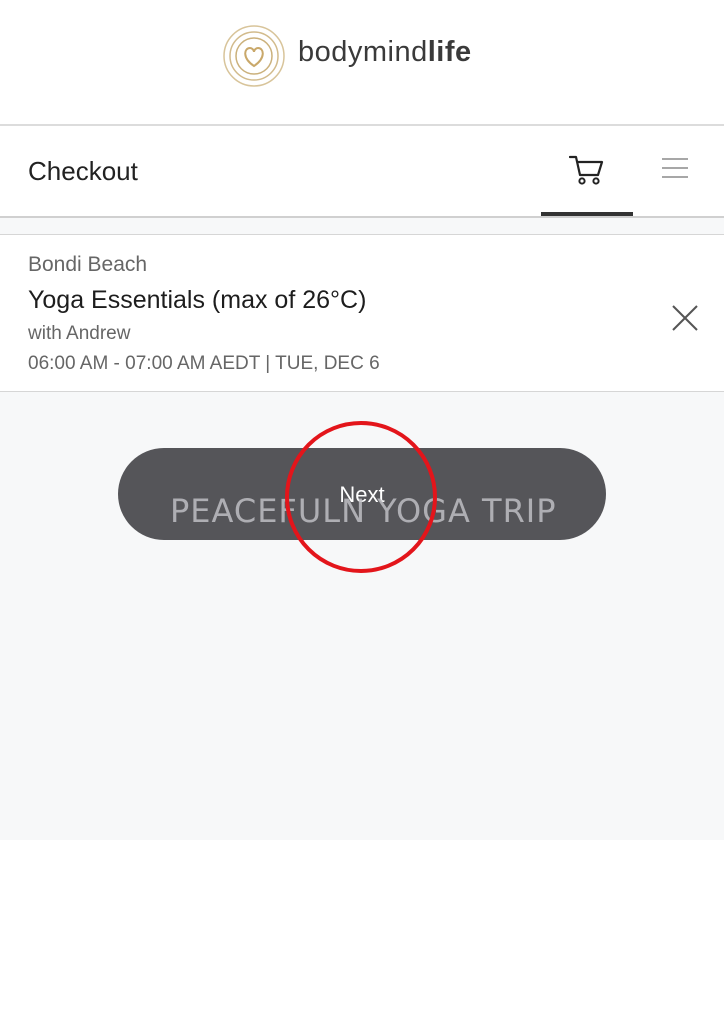 This screenshot has width=724, height=1024. I want to click on brand-emblem-icon, so click(254, 56).